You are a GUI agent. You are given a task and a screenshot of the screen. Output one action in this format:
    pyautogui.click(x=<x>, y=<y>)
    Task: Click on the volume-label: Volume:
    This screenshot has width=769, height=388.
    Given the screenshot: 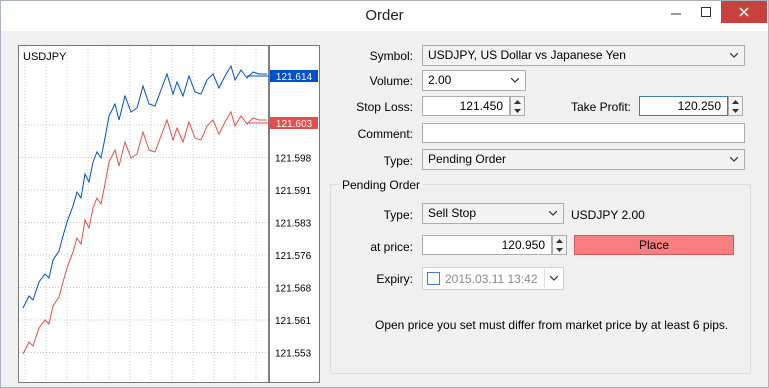 What is the action you would take?
    pyautogui.click(x=391, y=81)
    